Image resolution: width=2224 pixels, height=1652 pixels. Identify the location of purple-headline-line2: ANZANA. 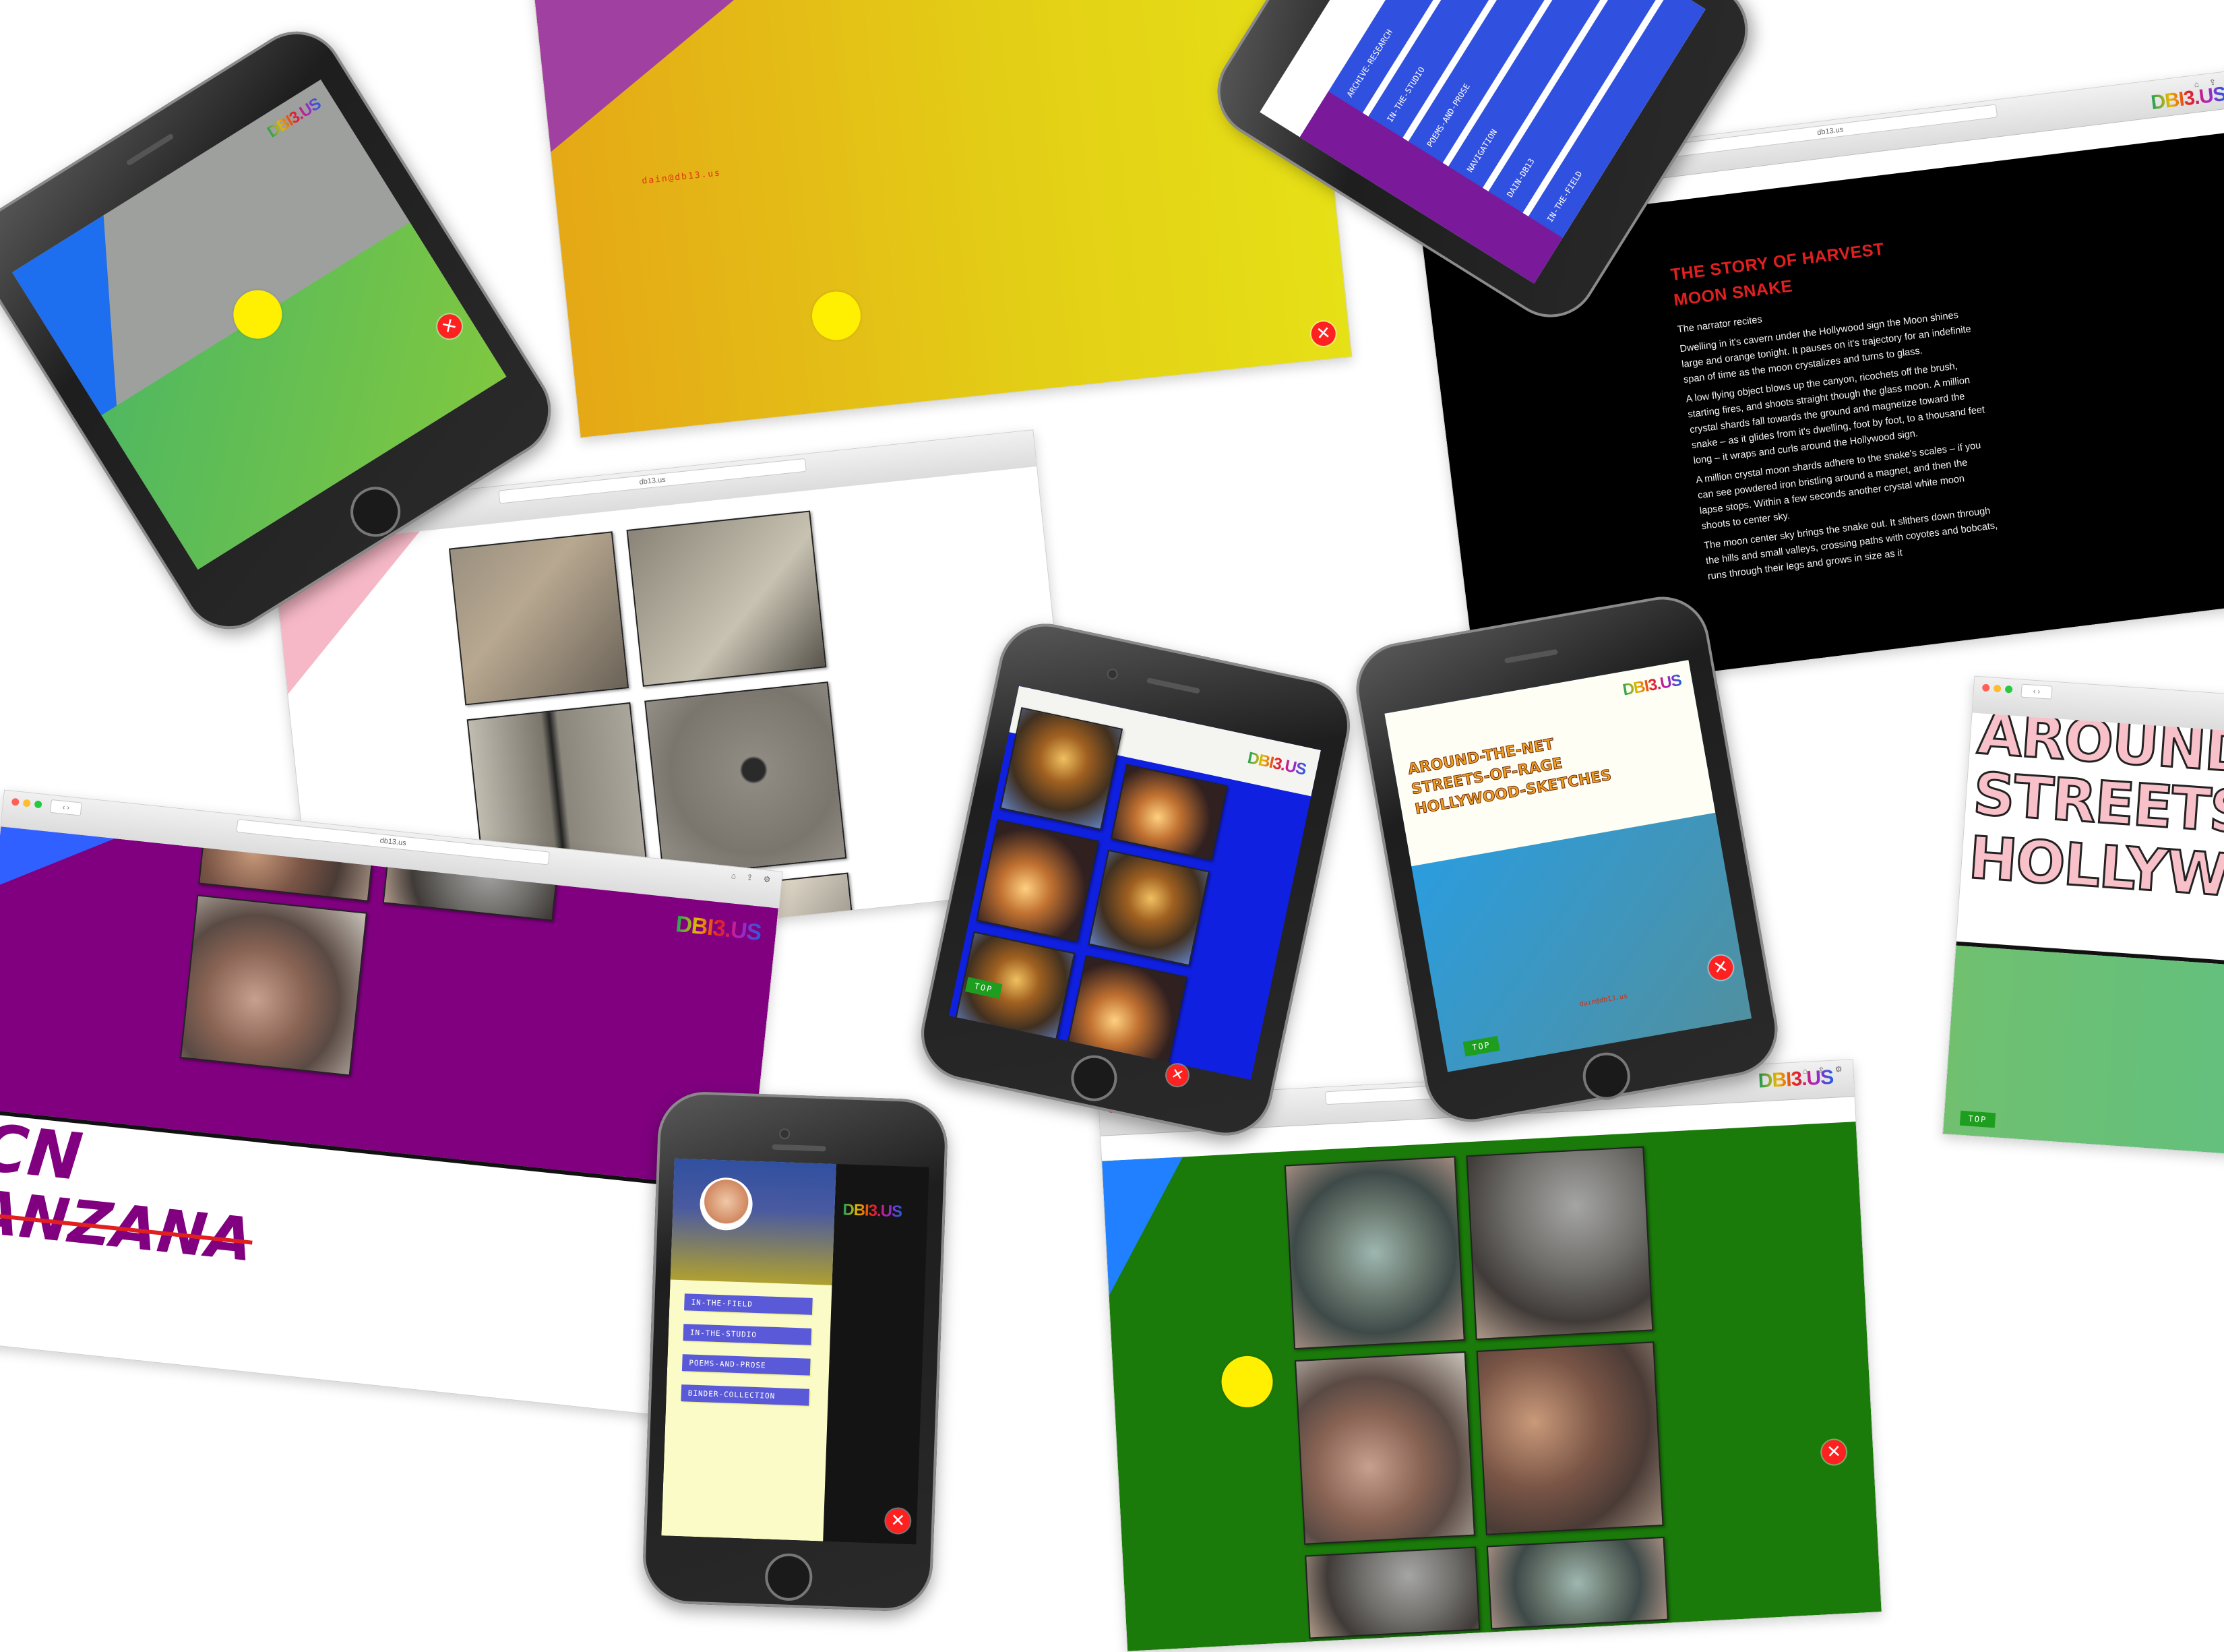
(129, 1225).